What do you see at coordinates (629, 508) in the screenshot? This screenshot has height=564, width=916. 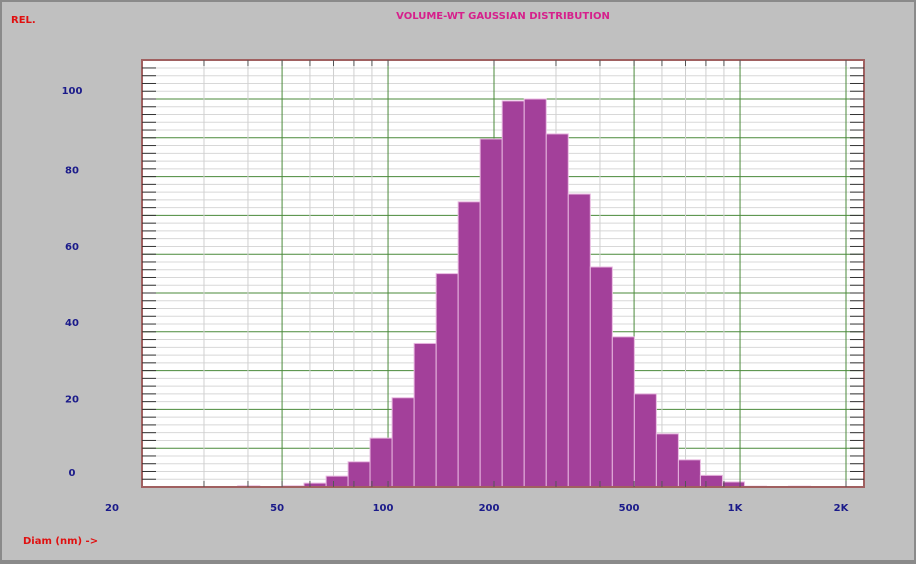 I see `x-tick-label: 500` at bounding box center [629, 508].